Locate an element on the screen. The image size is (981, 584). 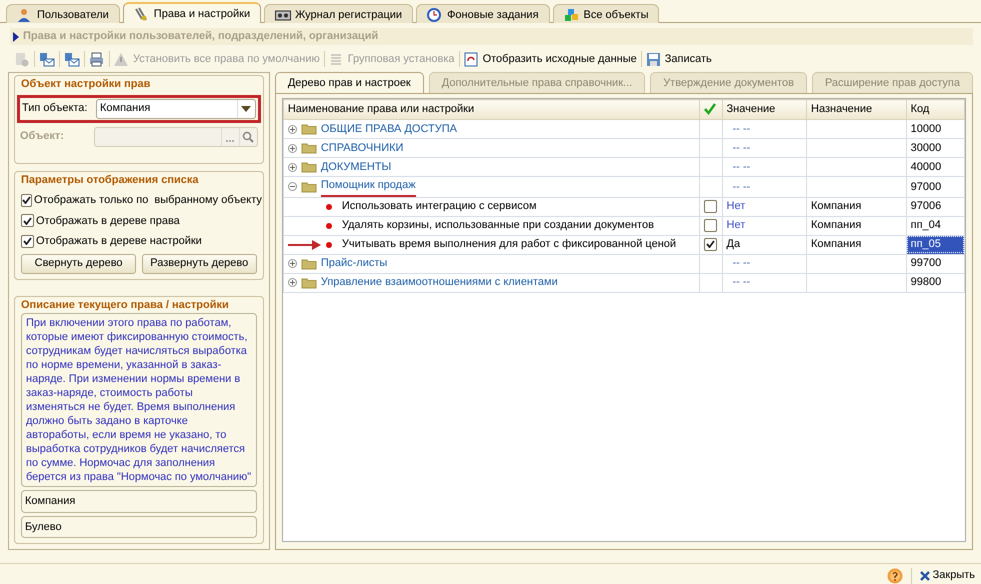
table-cell: пп_04 is located at coordinates (925, 225).